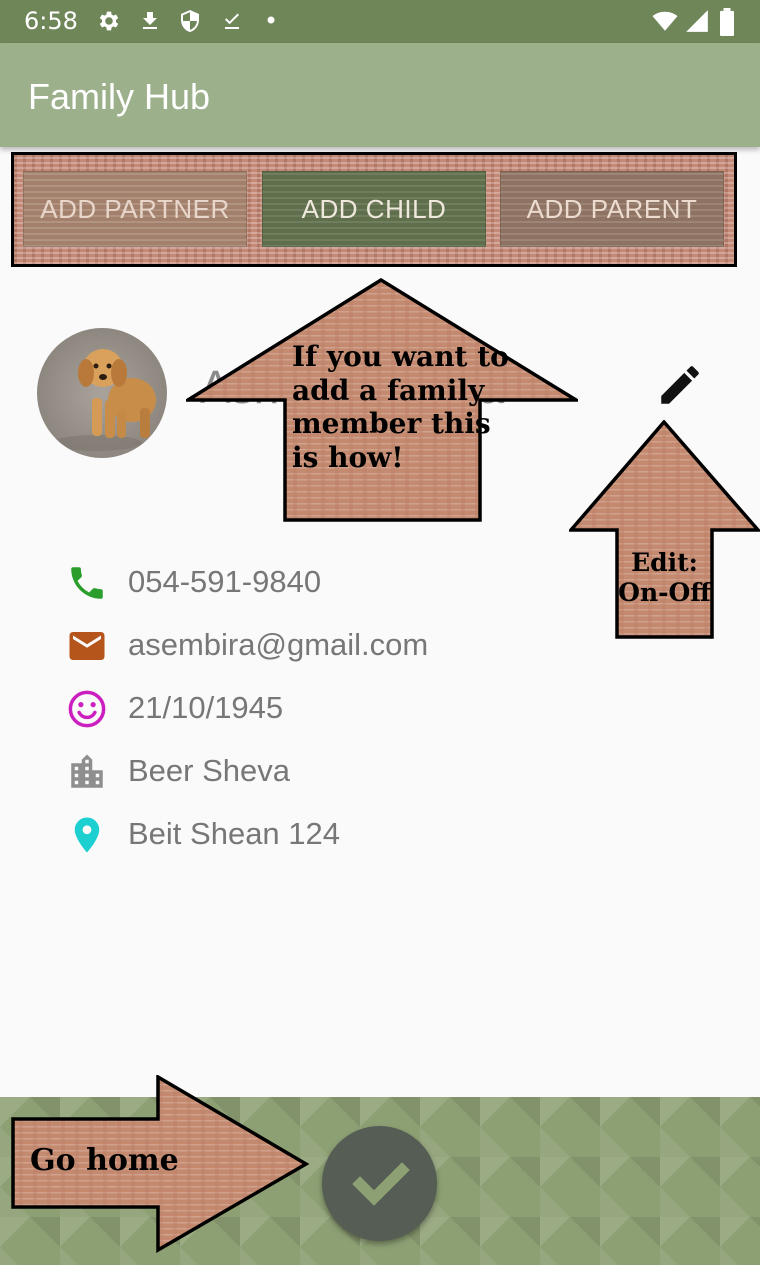 The width and height of the screenshot is (760, 1265). What do you see at coordinates (391, 424) in the screenshot?
I see `add-member-callout-line3: member this` at bounding box center [391, 424].